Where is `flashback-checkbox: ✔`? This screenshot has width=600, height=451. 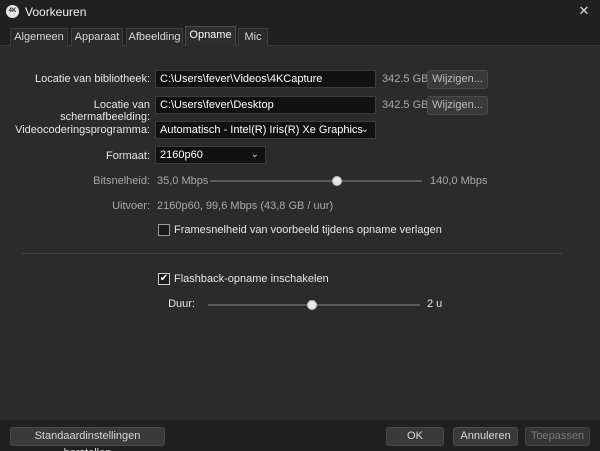 flashback-checkbox: ✔ is located at coordinates (164, 279).